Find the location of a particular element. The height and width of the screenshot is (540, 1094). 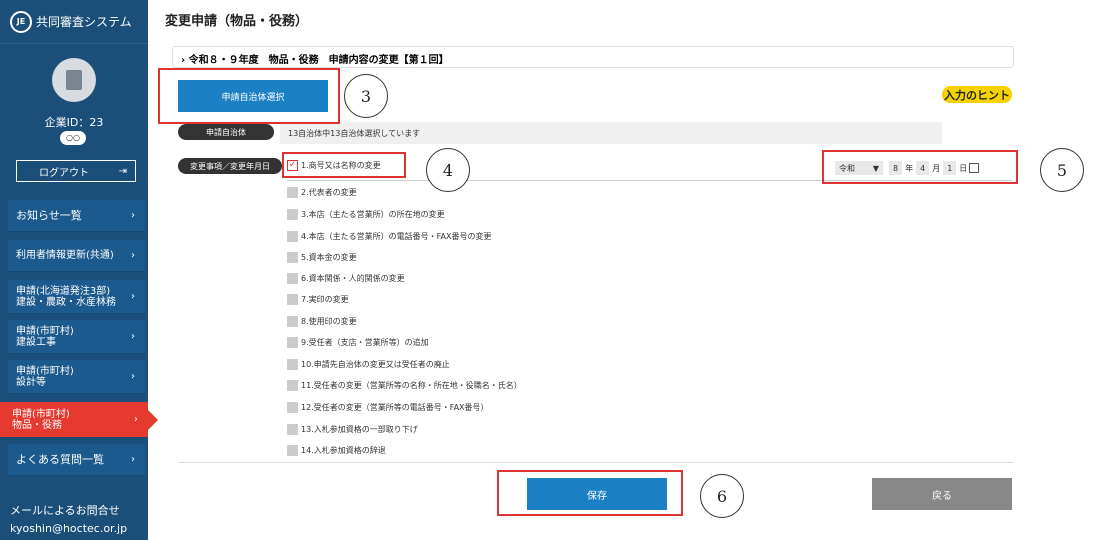

change-item-4: 4.本店（主たる営業所）の電話番号・FAX番号の変更 is located at coordinates (389, 236).